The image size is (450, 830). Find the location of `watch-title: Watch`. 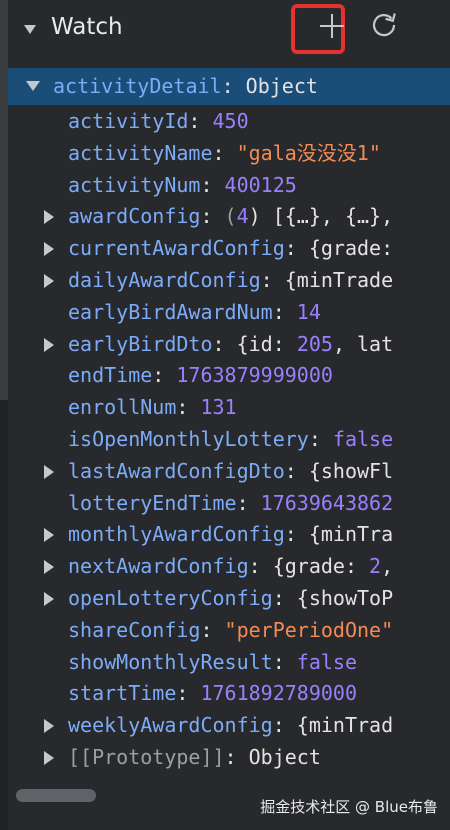

watch-title: Watch is located at coordinates (87, 27).